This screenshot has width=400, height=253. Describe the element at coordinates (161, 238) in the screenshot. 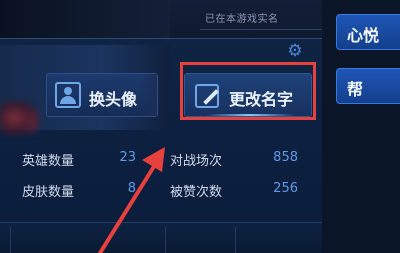

I see `bottom-strip` at that location.